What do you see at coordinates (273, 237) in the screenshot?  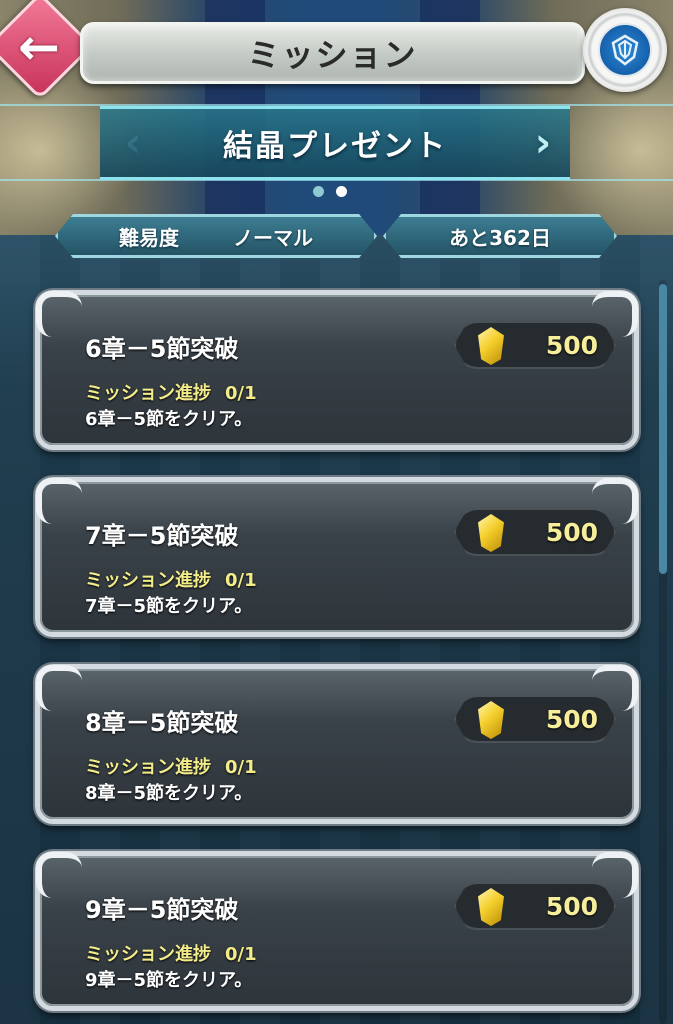 I see `difficulty-value: ノーマル` at bounding box center [273, 237].